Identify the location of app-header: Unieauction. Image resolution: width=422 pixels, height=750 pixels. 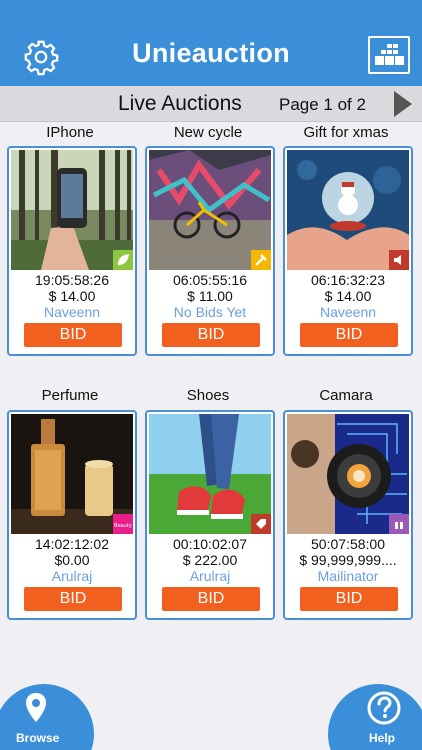
(211, 43).